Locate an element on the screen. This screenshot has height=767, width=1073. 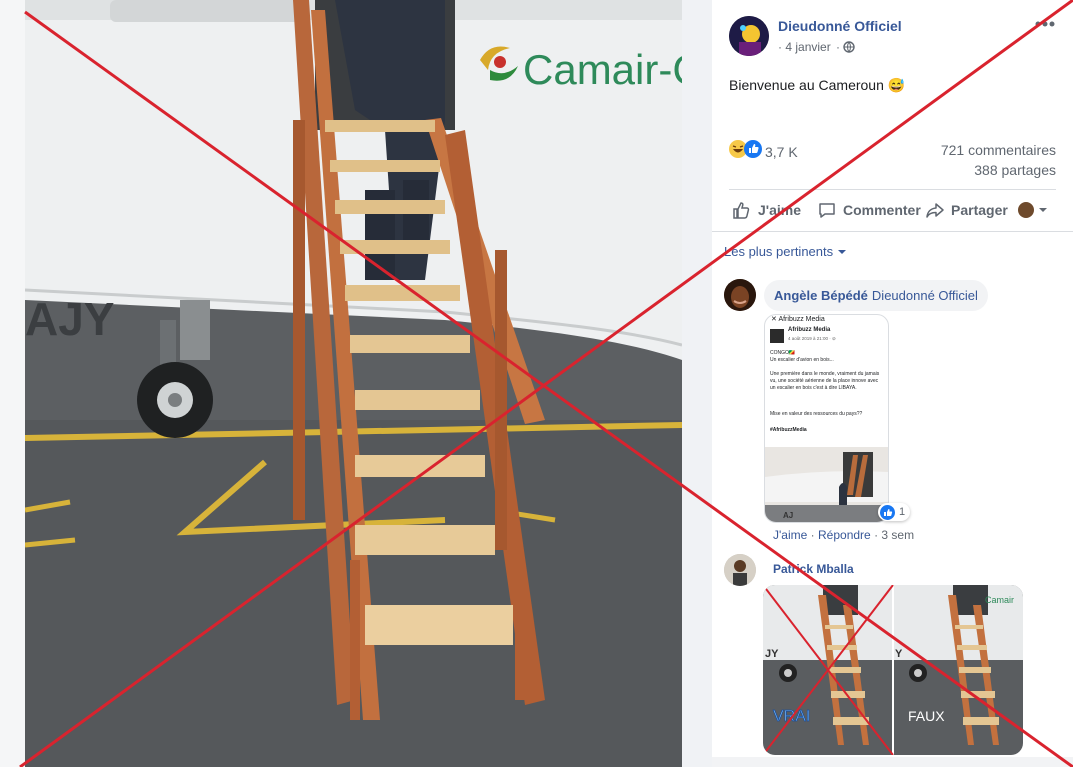
like-button: J'aime is located at coordinates (766, 210).